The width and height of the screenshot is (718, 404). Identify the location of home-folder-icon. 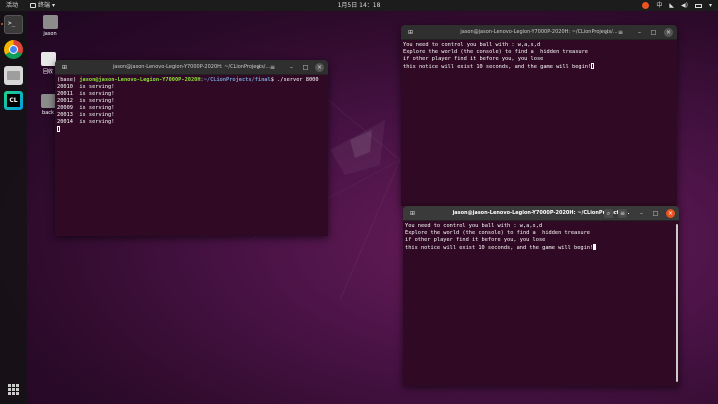
(50, 22).